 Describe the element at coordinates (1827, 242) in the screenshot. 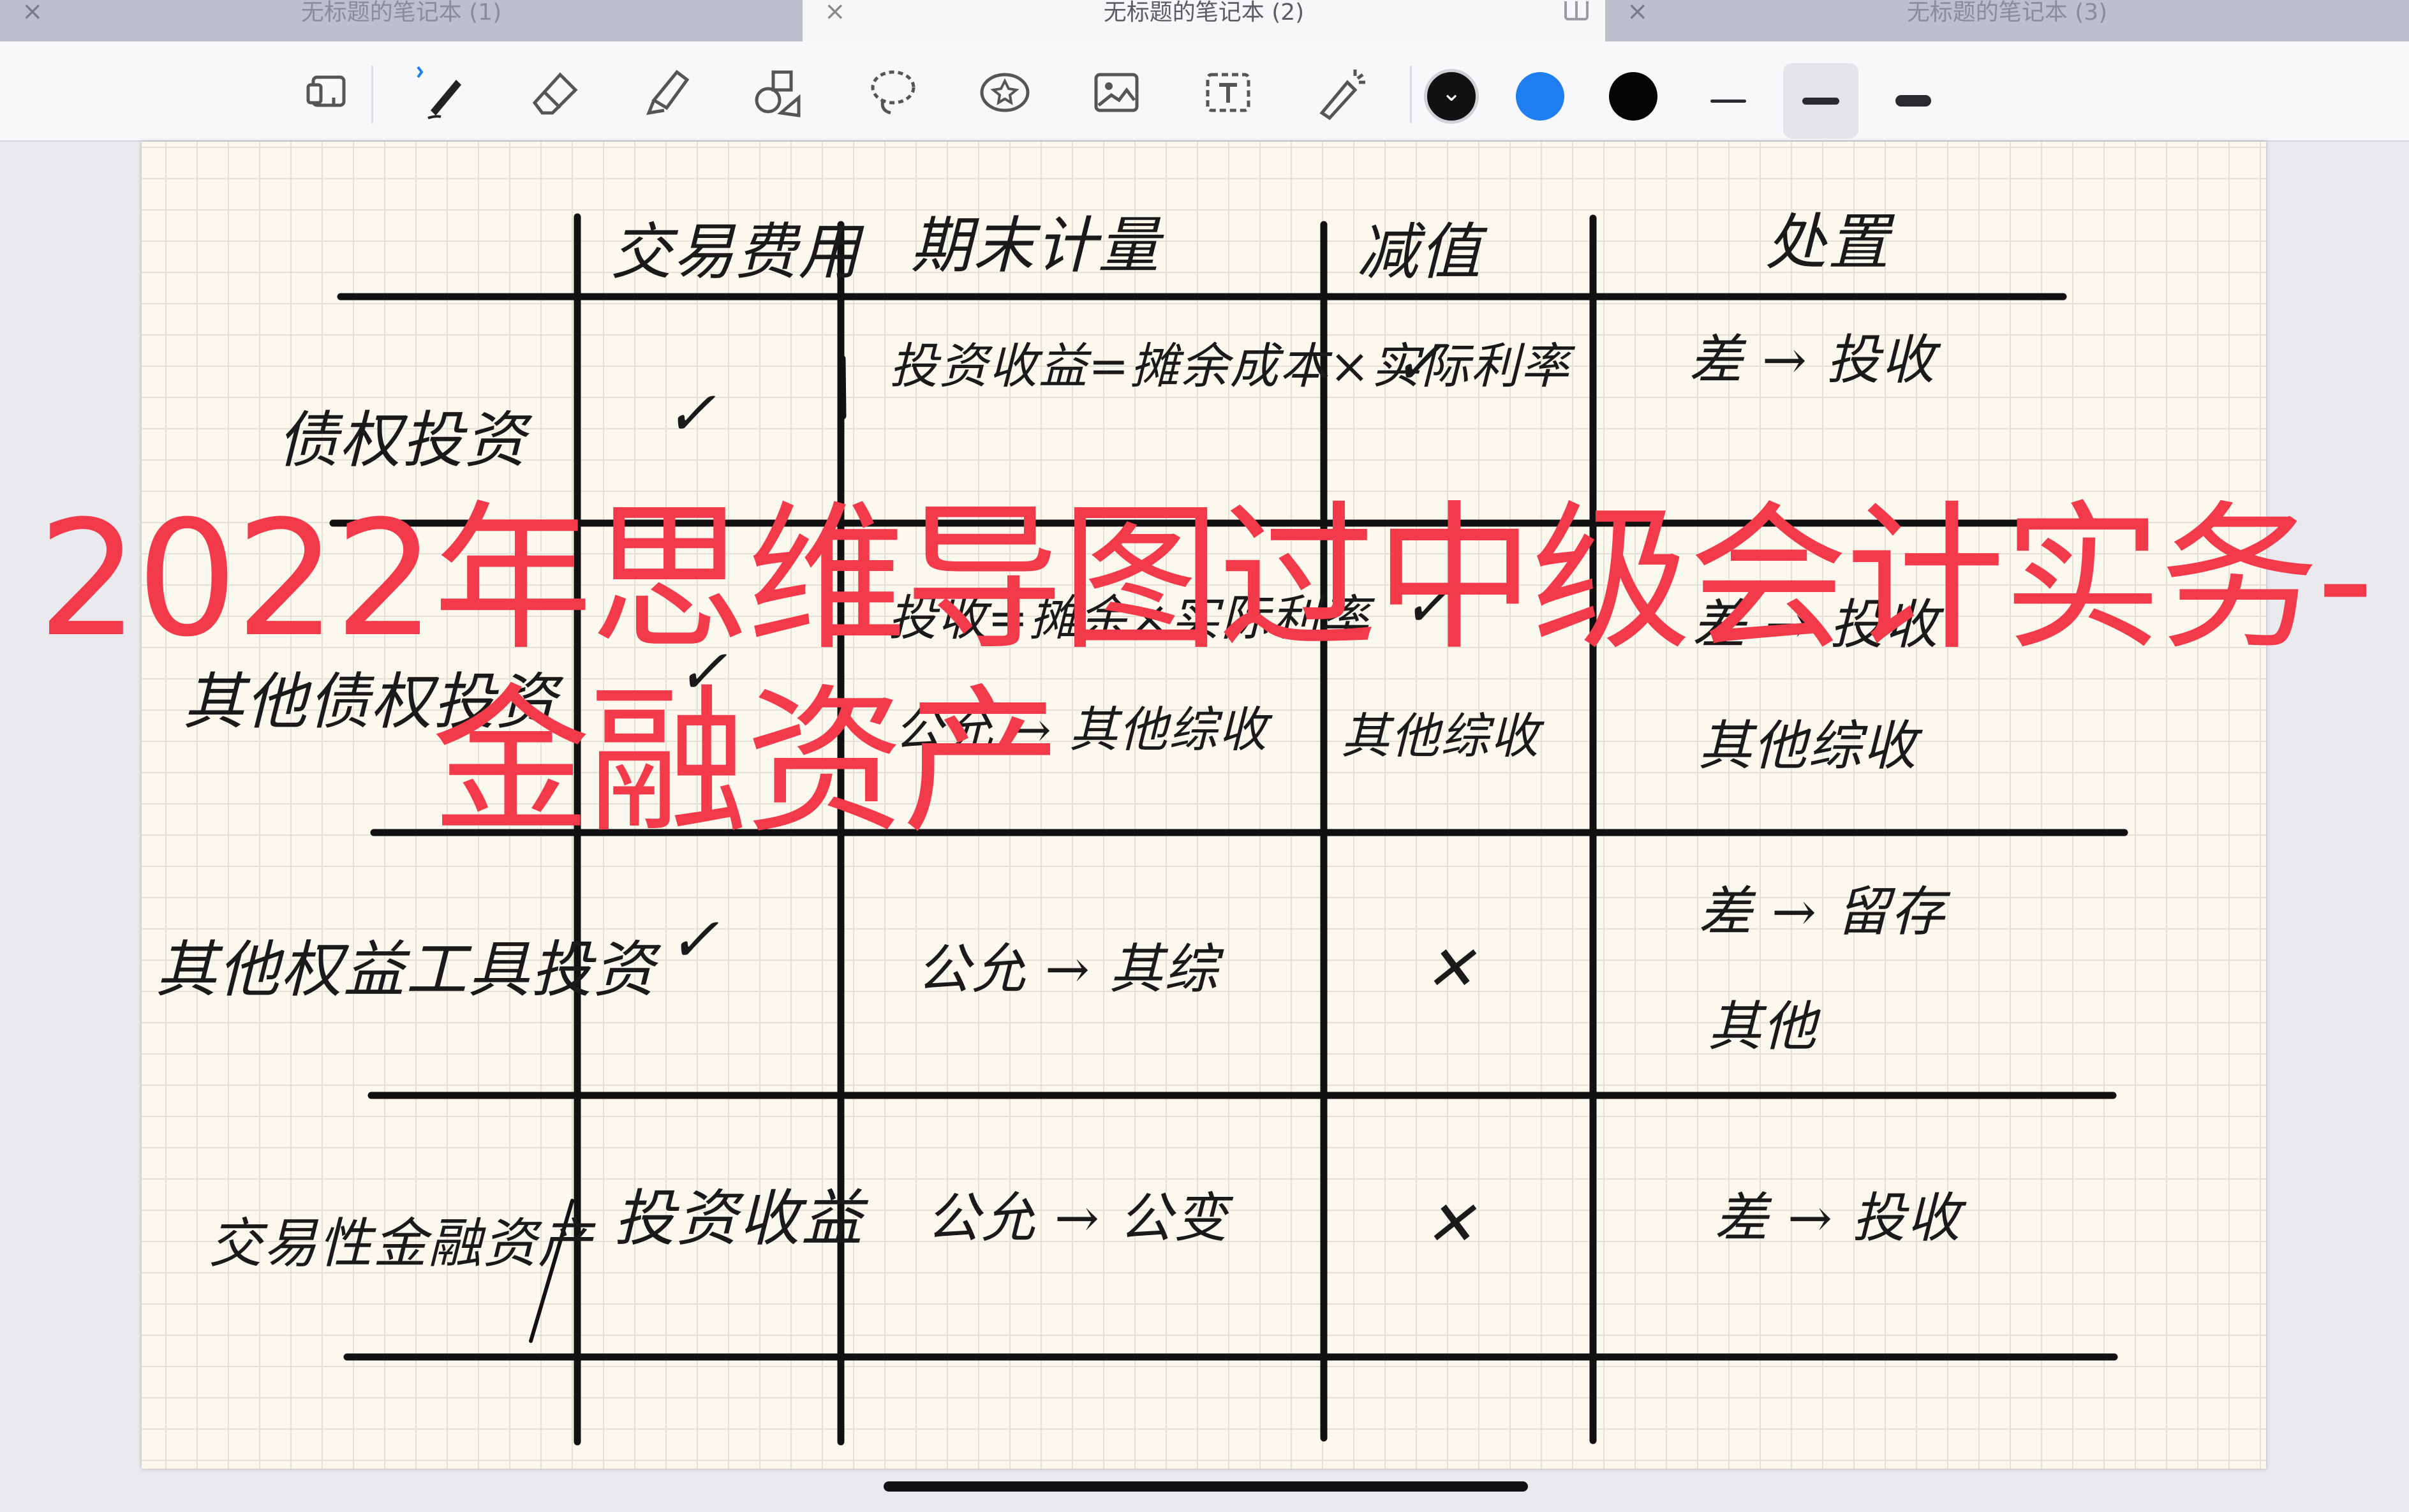

I see `header-disposal: 处置` at that location.